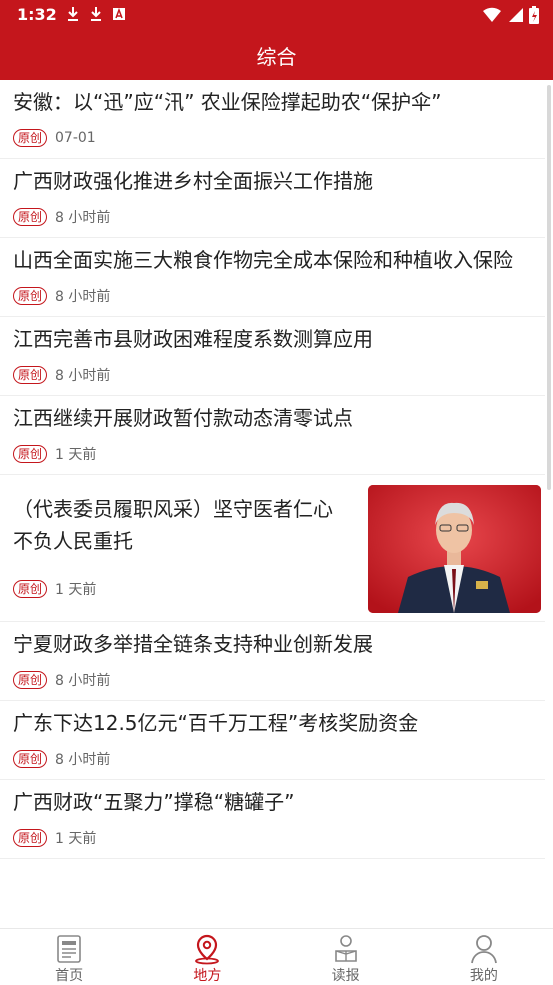 This screenshot has width=553, height=985. What do you see at coordinates (69, 949) in the screenshot?
I see `newspaper-icon` at bounding box center [69, 949].